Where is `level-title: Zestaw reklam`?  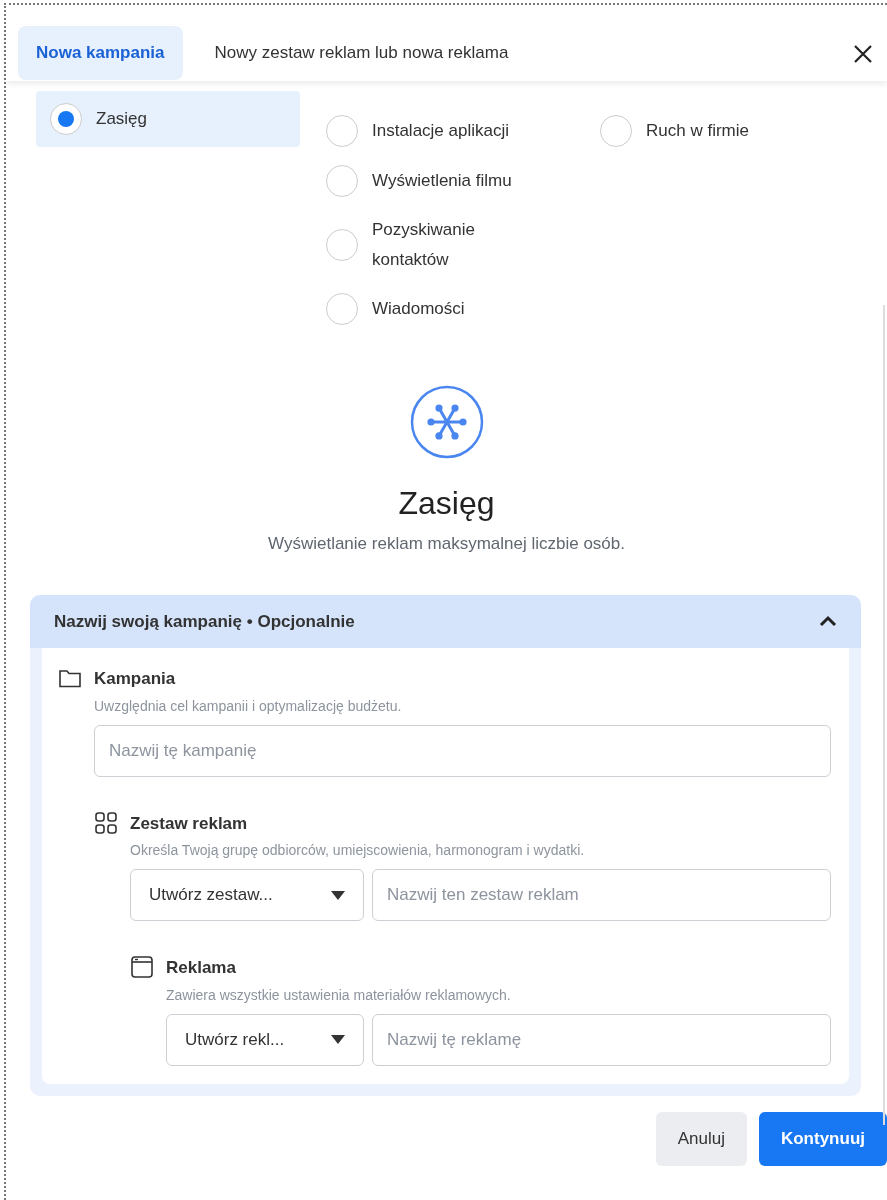
level-title: Zestaw reklam is located at coordinates (189, 823).